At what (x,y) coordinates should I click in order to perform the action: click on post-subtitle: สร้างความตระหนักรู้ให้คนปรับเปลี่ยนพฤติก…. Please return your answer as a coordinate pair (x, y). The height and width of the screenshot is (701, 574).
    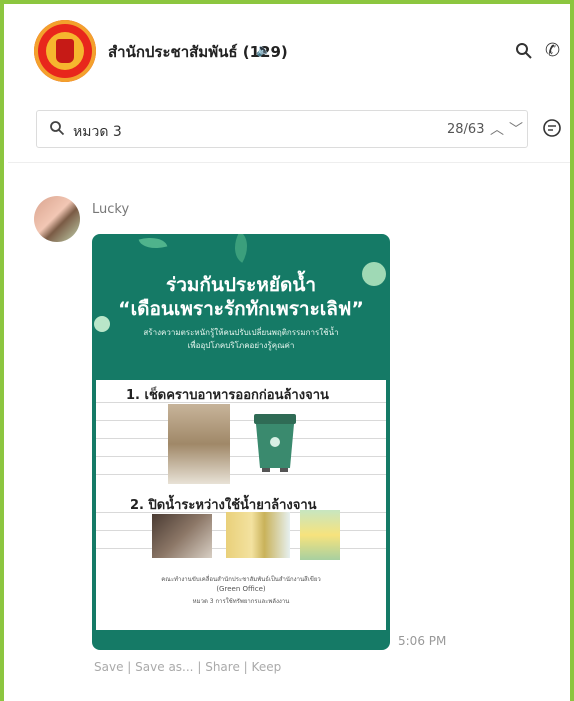
    Looking at the image, I should click on (241, 332).